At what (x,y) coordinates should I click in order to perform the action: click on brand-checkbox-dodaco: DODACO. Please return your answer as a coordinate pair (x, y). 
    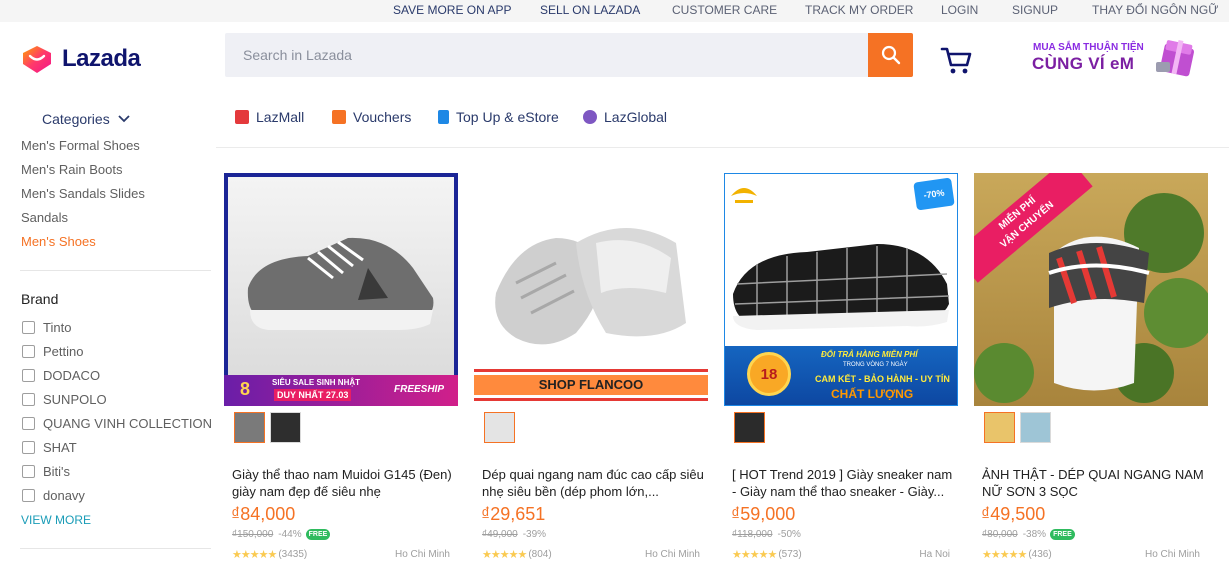
    Looking at the image, I should click on (61, 375).